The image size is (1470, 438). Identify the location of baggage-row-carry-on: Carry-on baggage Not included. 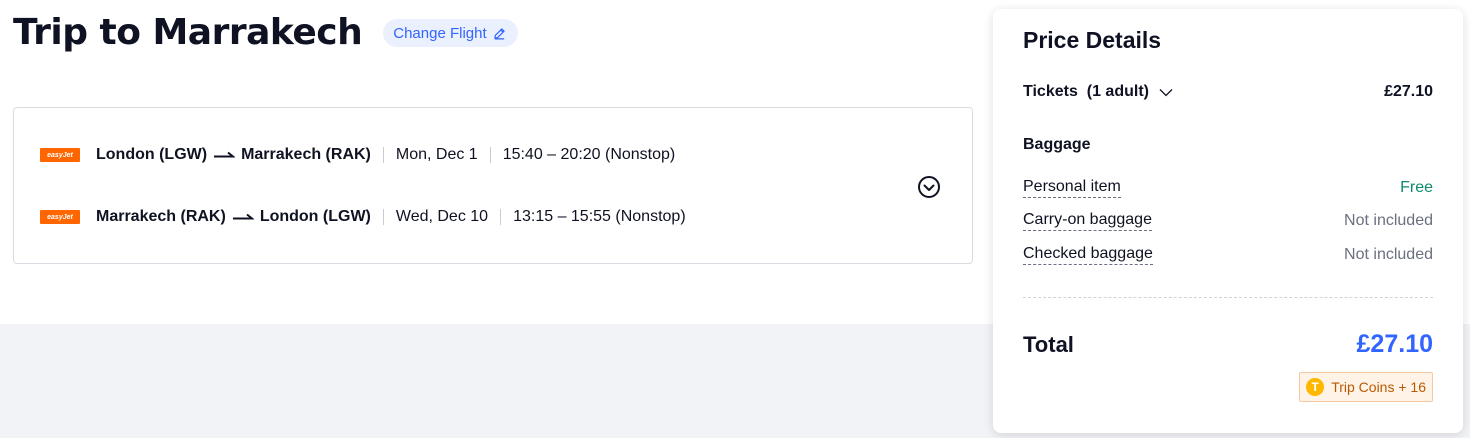
(1228, 221).